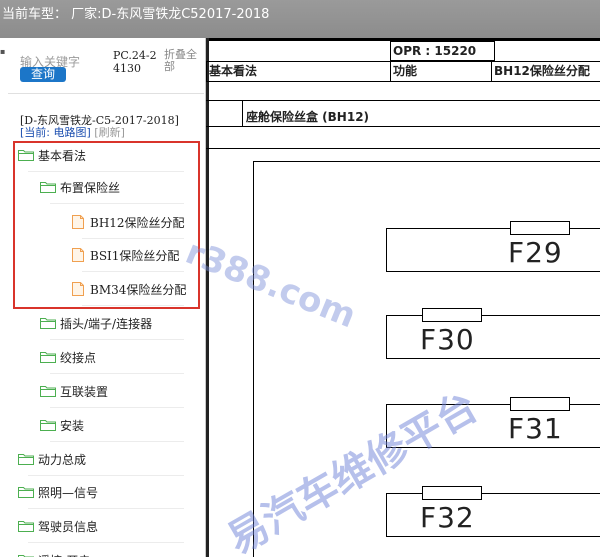 Image resolution: width=600 pixels, height=557 pixels. What do you see at coordinates (55, 132) in the screenshot?
I see `current-label: [当前: 电路图]` at bounding box center [55, 132].